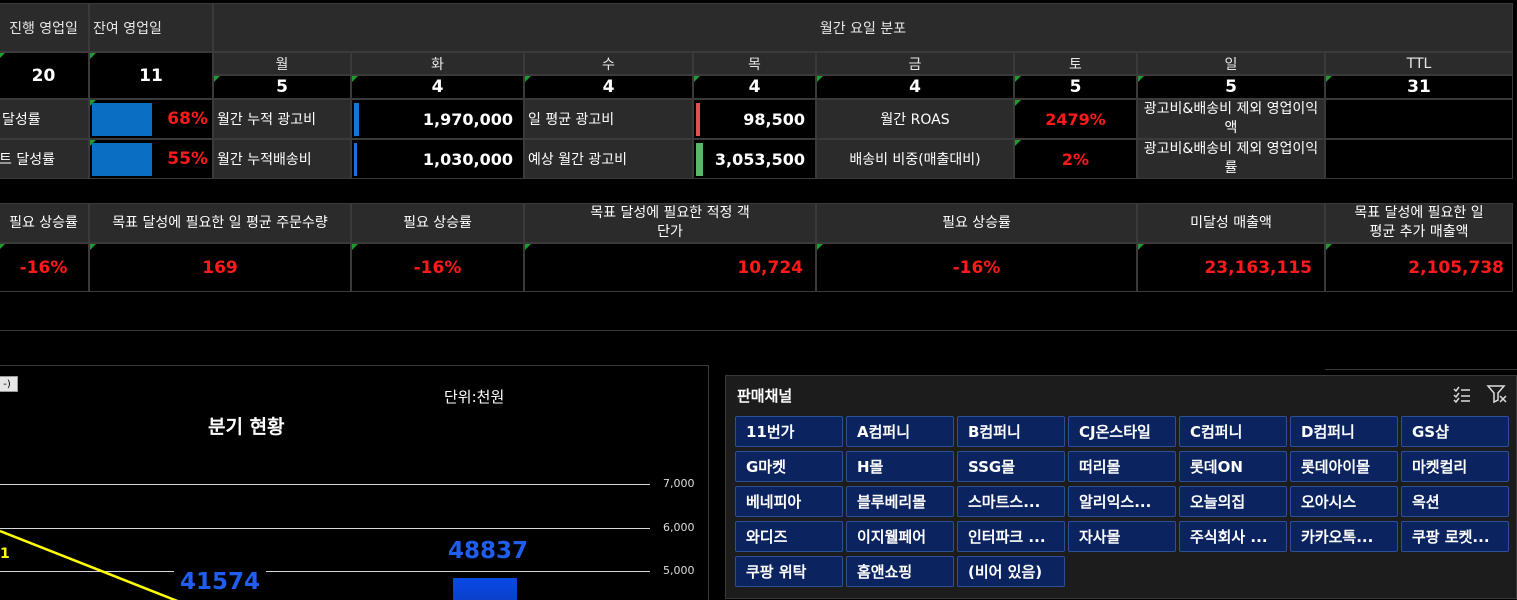 The image size is (1517, 600). I want to click on shipping-ratio-value: 2%, so click(1075, 159).